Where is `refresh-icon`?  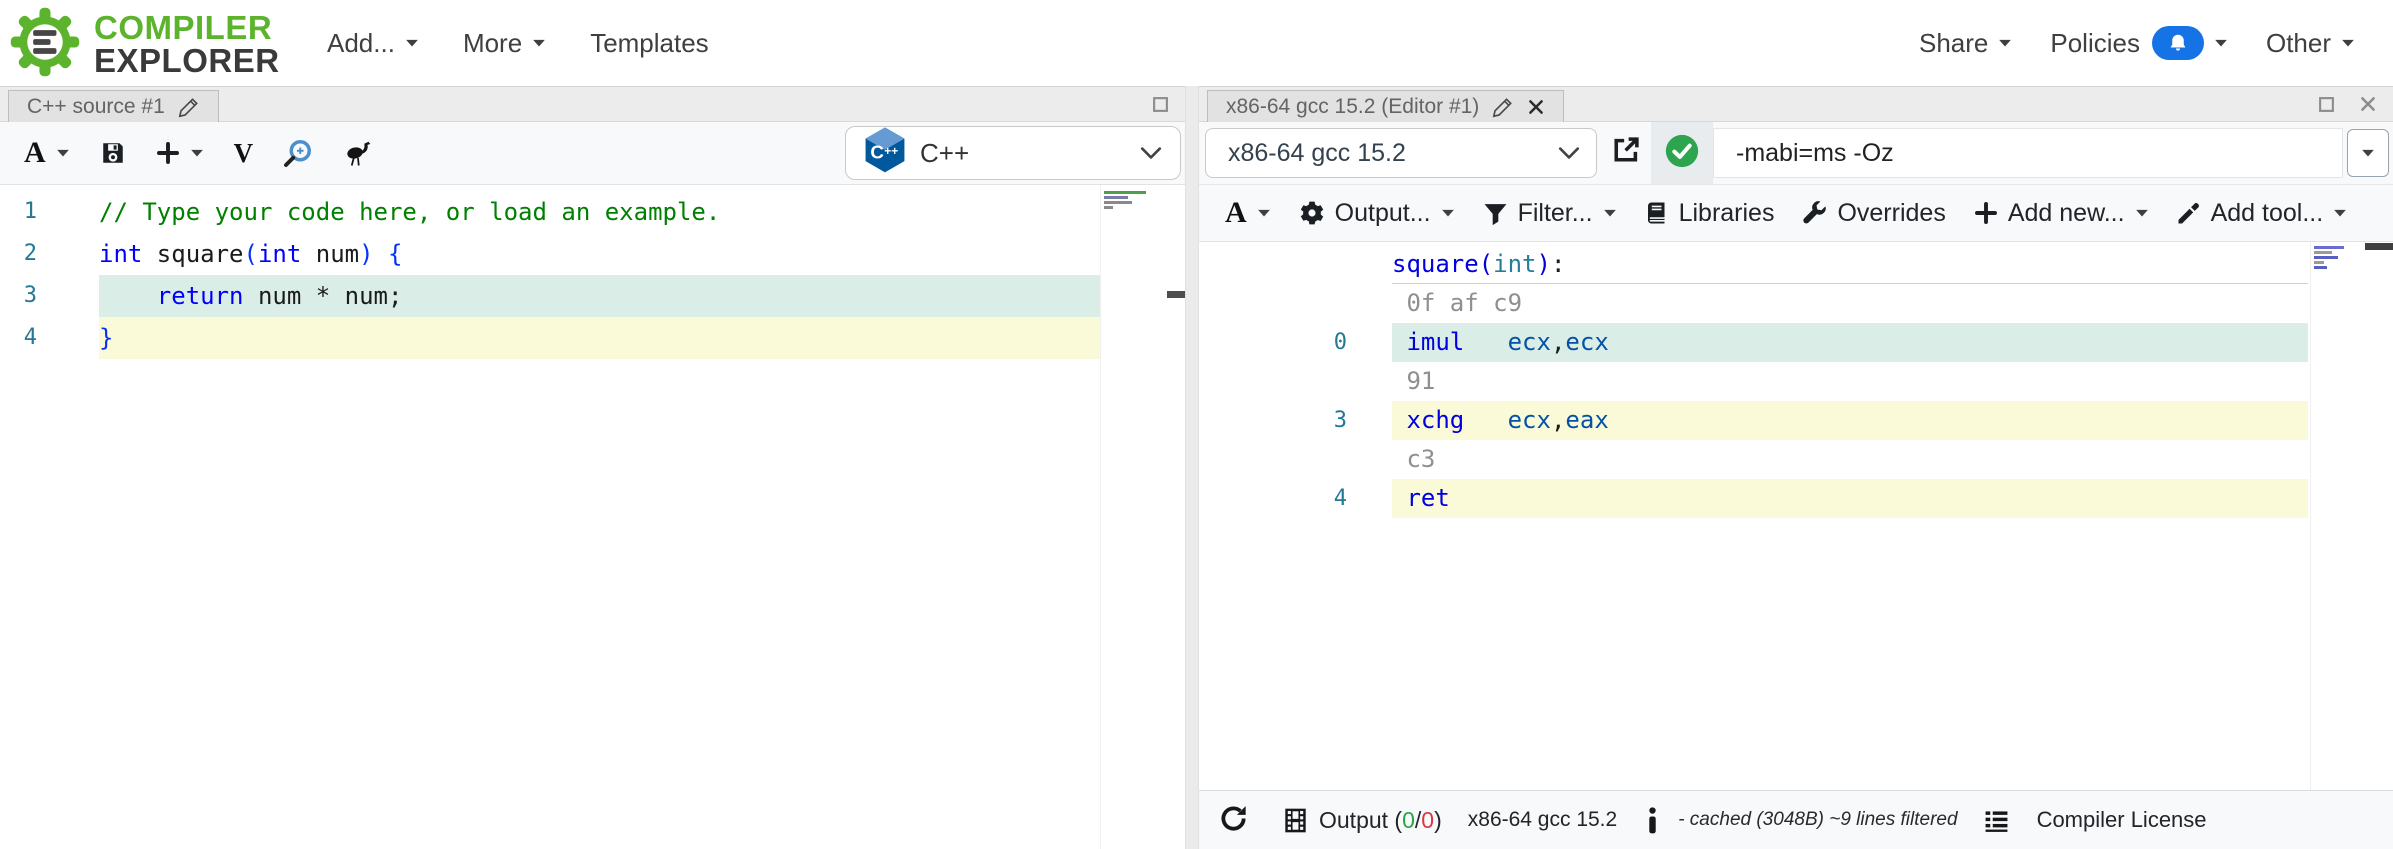
refresh-icon is located at coordinates (1233, 820).